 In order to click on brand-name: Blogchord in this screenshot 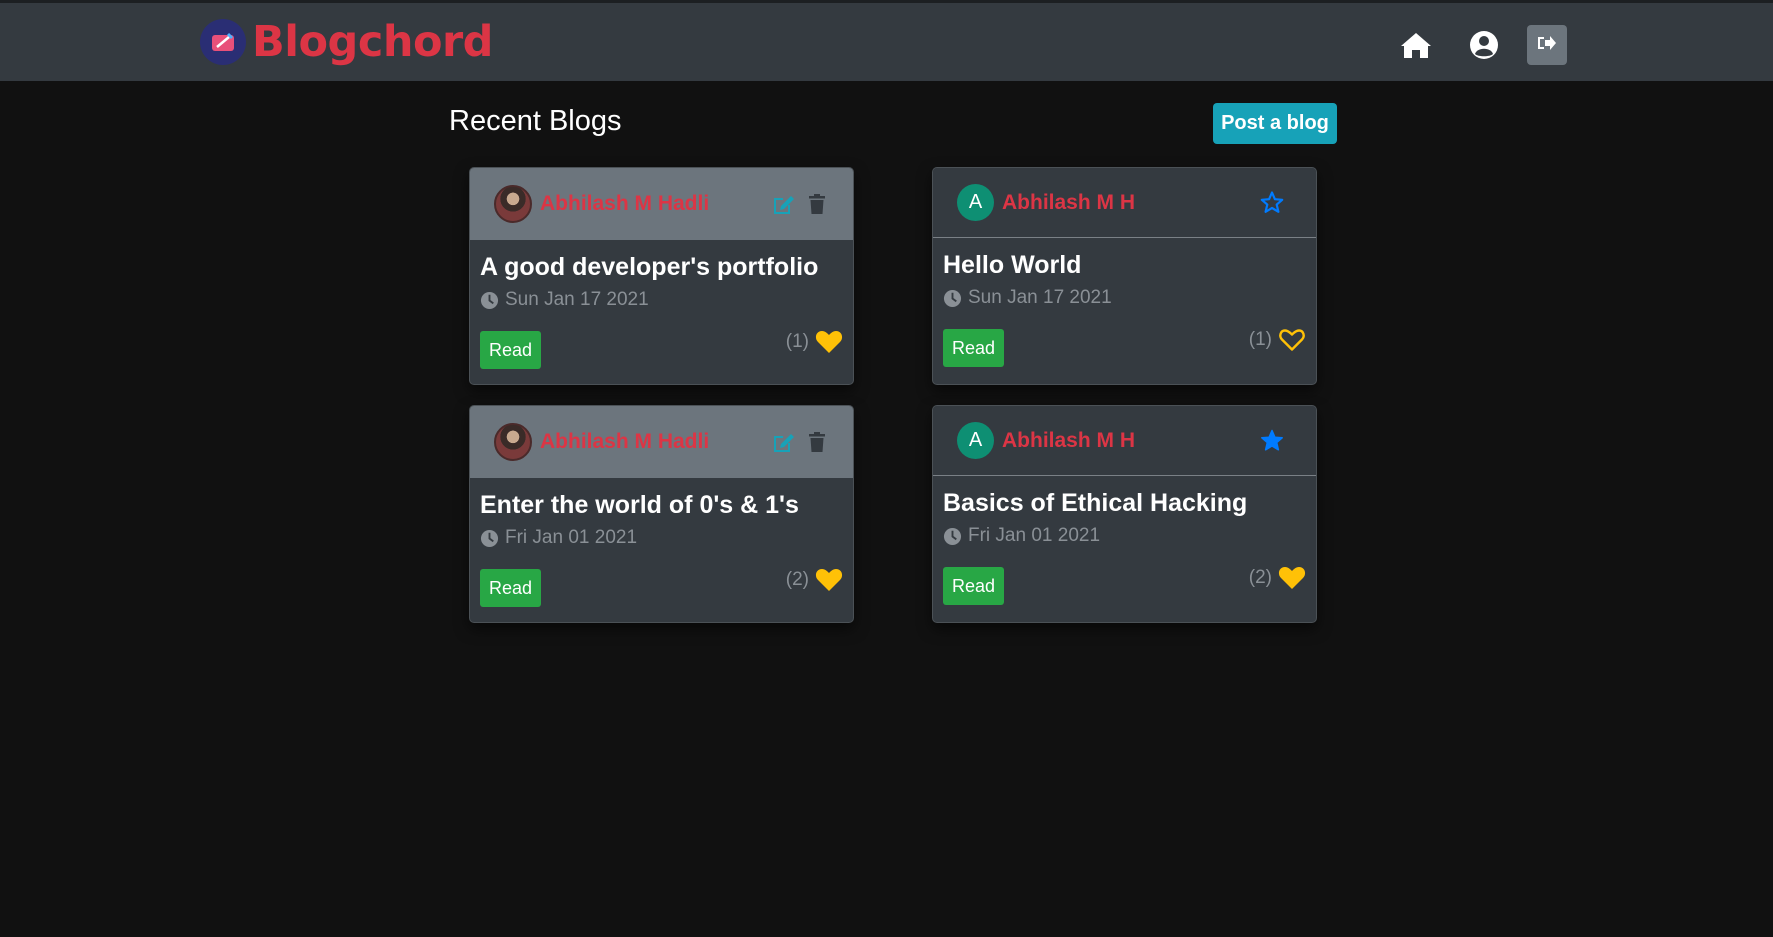, I will do `click(372, 41)`.